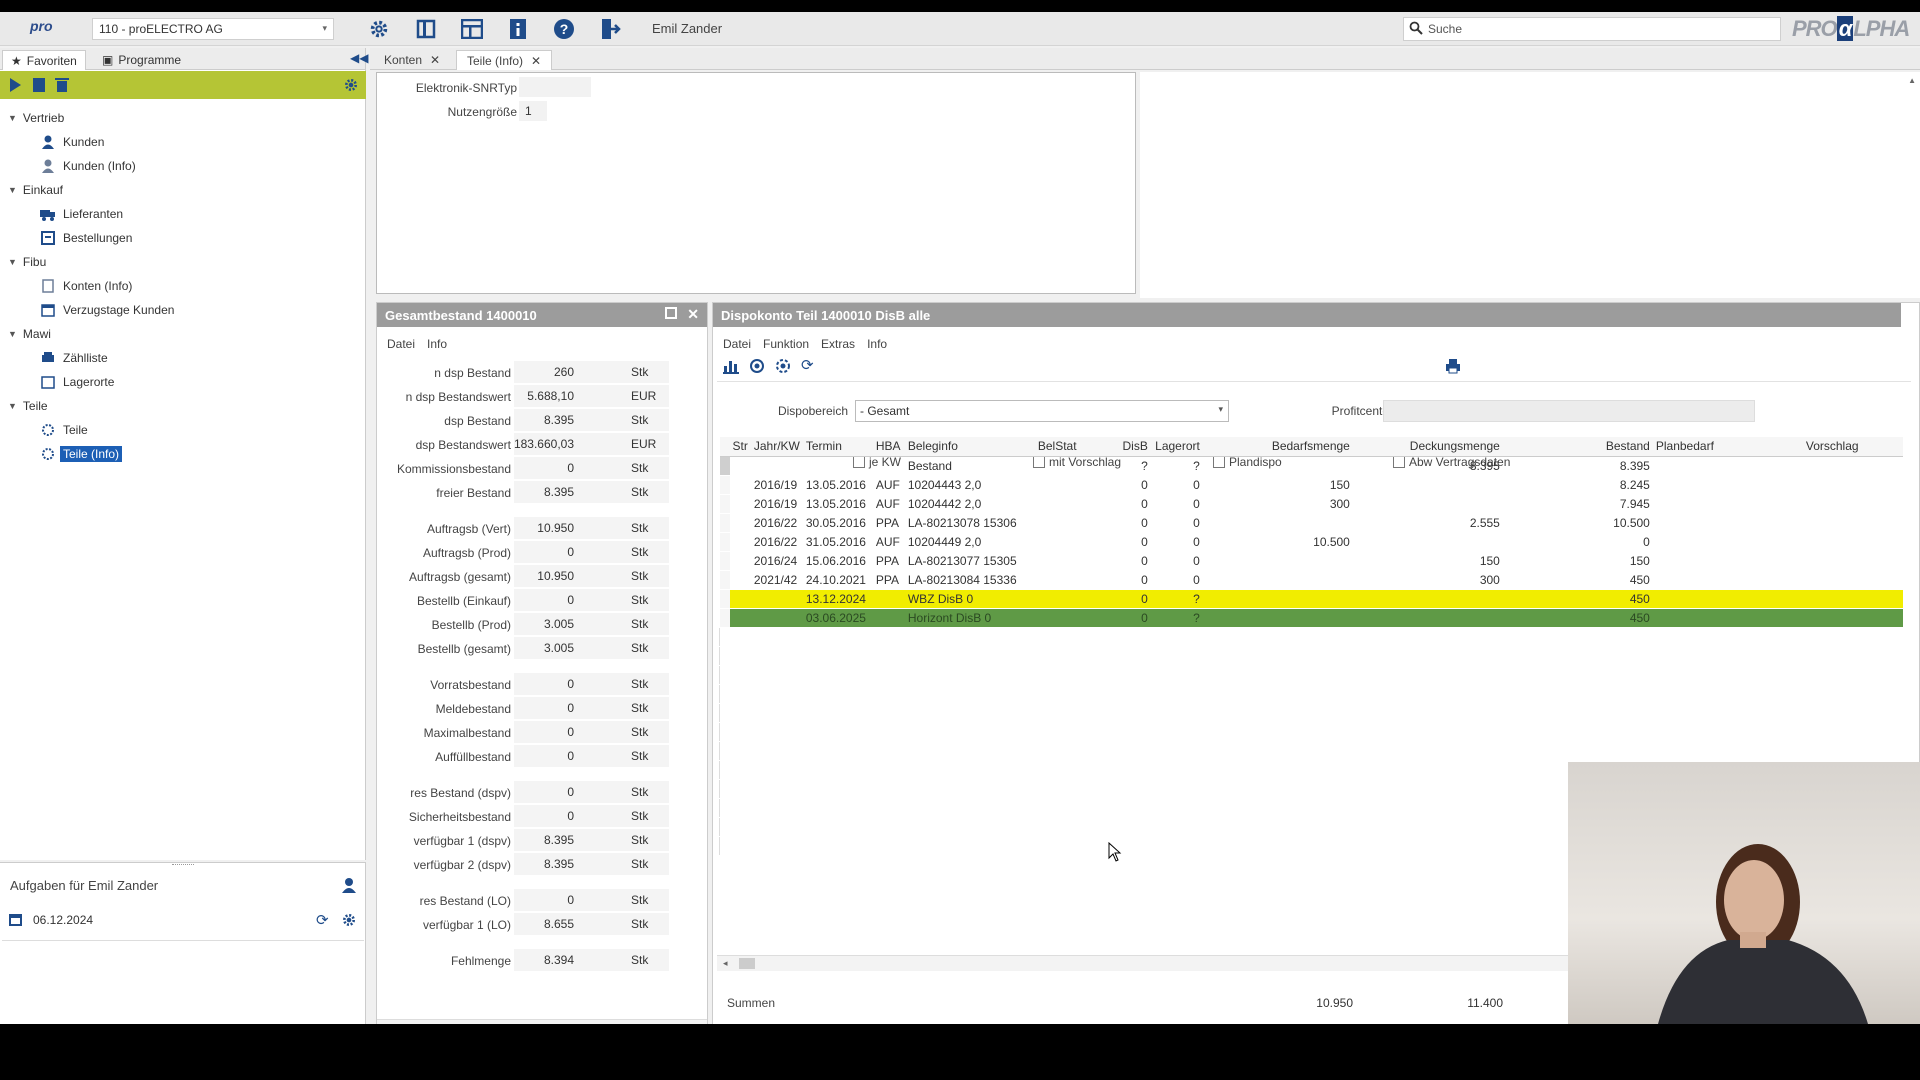  Describe the element at coordinates (213, 29) in the screenshot. I see `company-select: 110 - proELECTRO AG ▾` at that location.